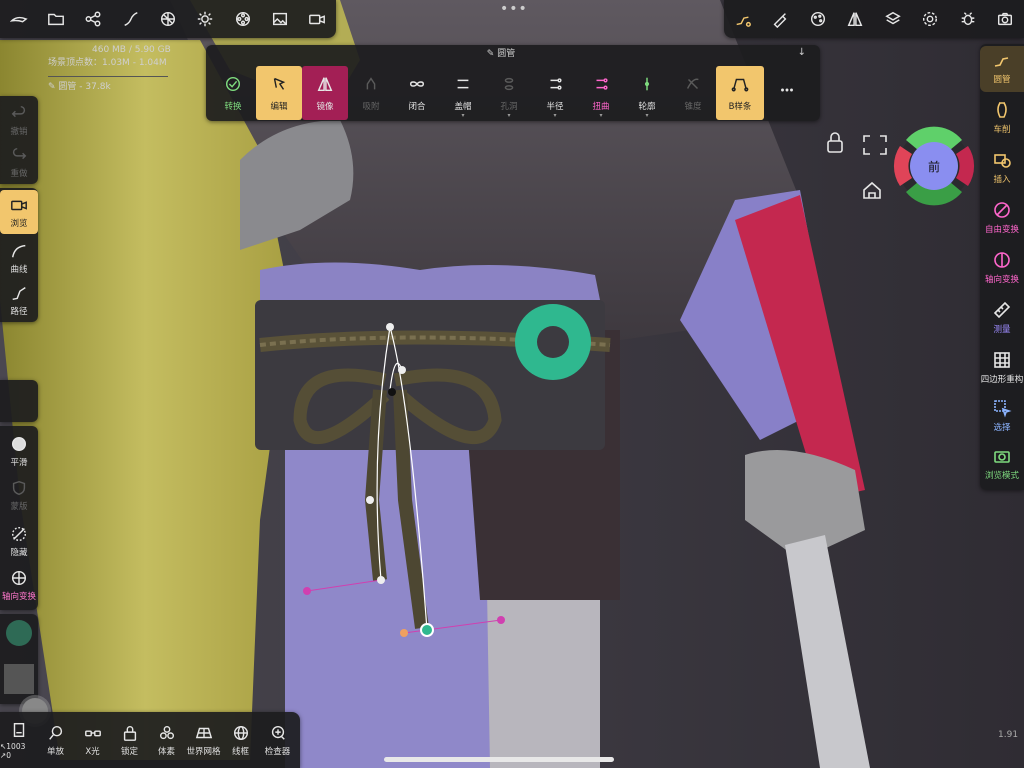 The height and width of the screenshot is (768, 1024). I want to click on check-circle-icon, so click(233, 84).